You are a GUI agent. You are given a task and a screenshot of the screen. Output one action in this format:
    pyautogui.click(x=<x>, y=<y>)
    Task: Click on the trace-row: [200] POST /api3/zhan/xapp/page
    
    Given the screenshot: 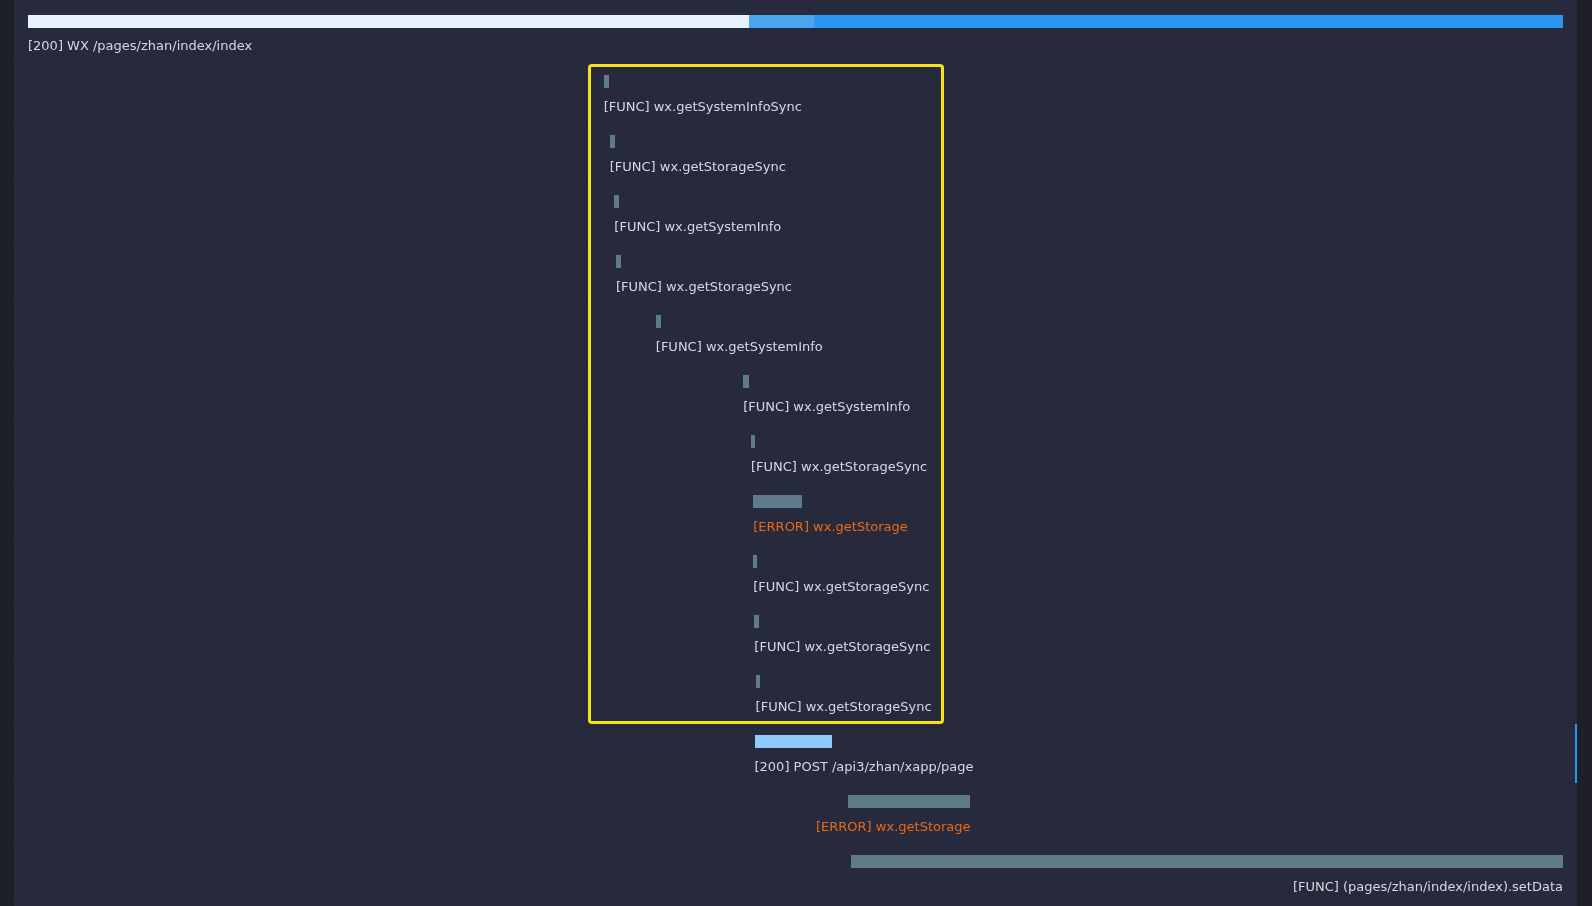 What is the action you would take?
    pyautogui.click(x=795, y=754)
    